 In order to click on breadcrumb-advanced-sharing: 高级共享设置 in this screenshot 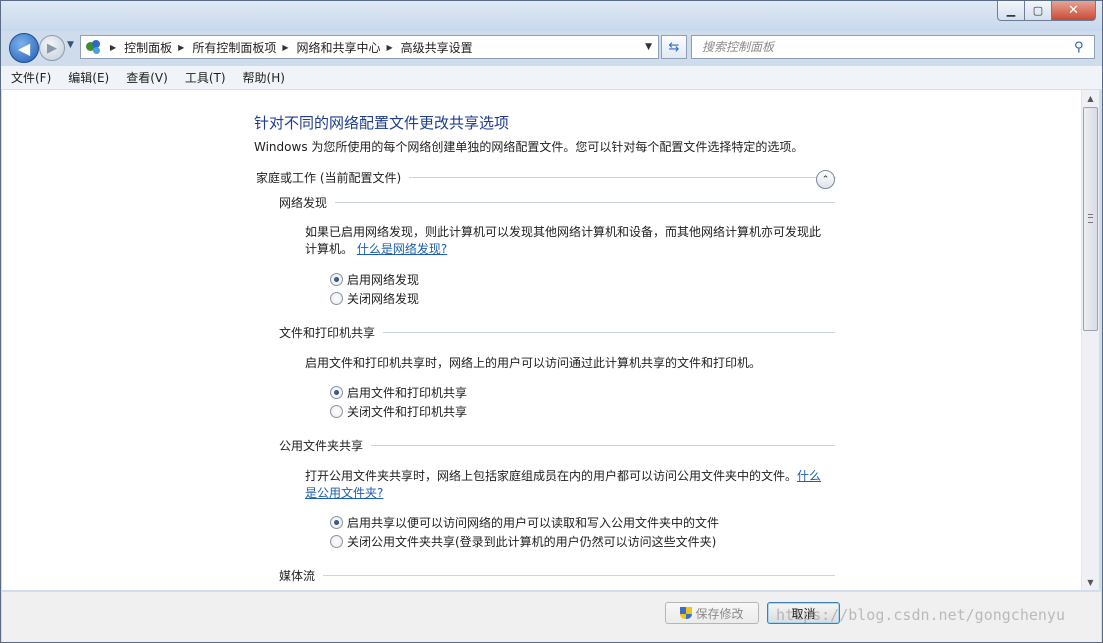, I will do `click(437, 47)`.